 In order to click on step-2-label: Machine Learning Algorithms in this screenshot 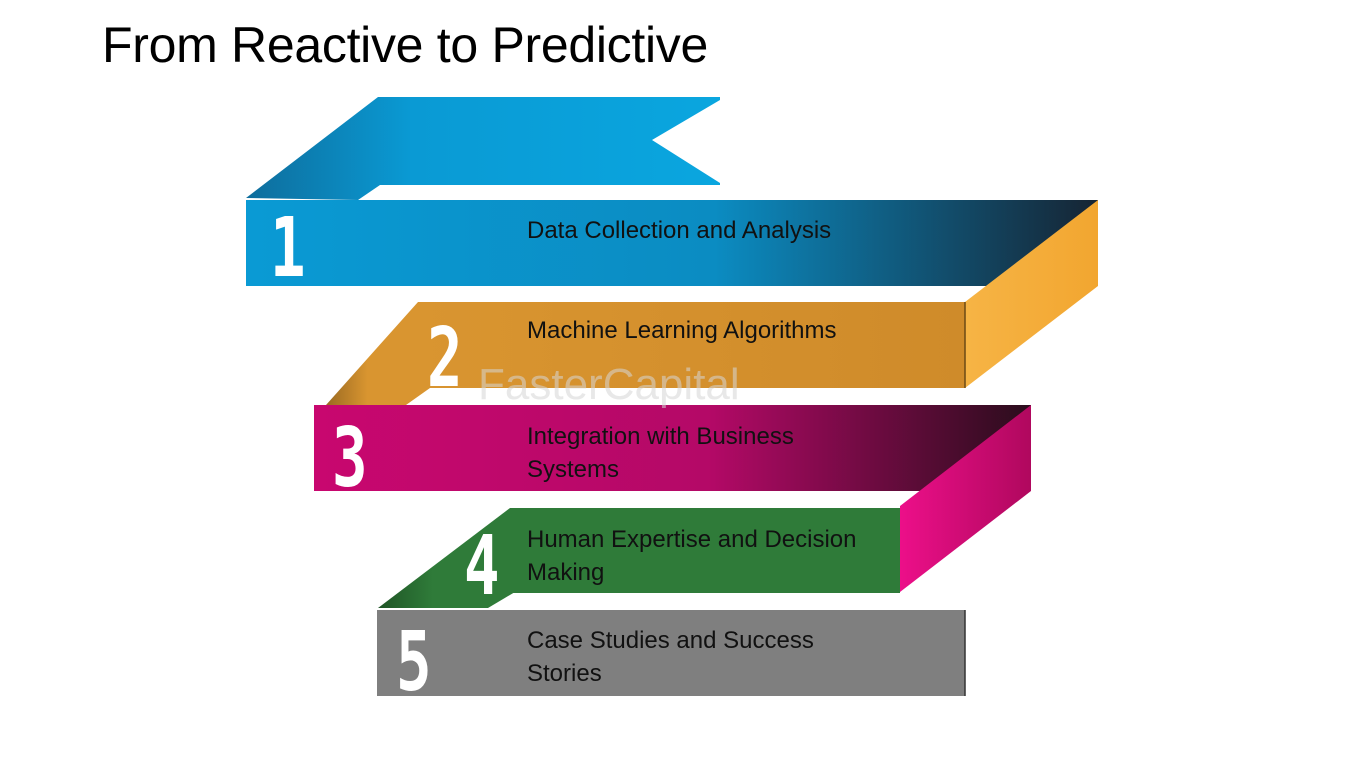, I will do `click(682, 330)`.